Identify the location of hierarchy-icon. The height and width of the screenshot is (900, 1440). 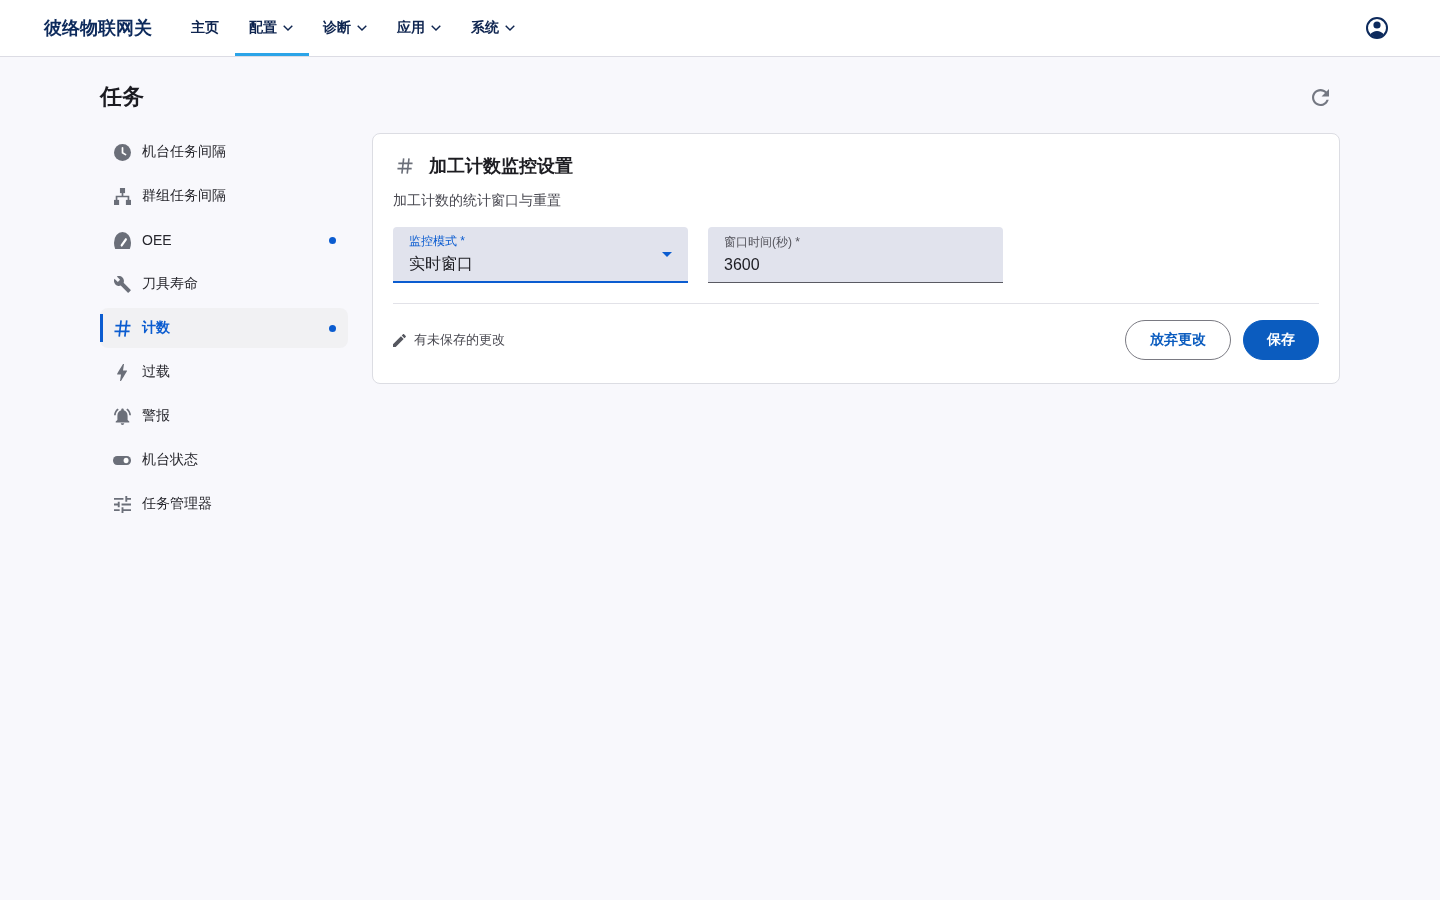
(122, 196).